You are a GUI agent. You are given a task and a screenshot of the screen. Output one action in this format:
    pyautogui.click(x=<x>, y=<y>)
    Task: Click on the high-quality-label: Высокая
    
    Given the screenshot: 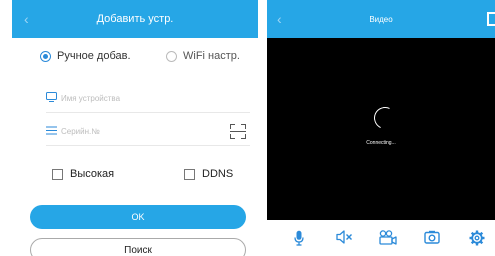 What is the action you would take?
    pyautogui.click(x=92, y=174)
    